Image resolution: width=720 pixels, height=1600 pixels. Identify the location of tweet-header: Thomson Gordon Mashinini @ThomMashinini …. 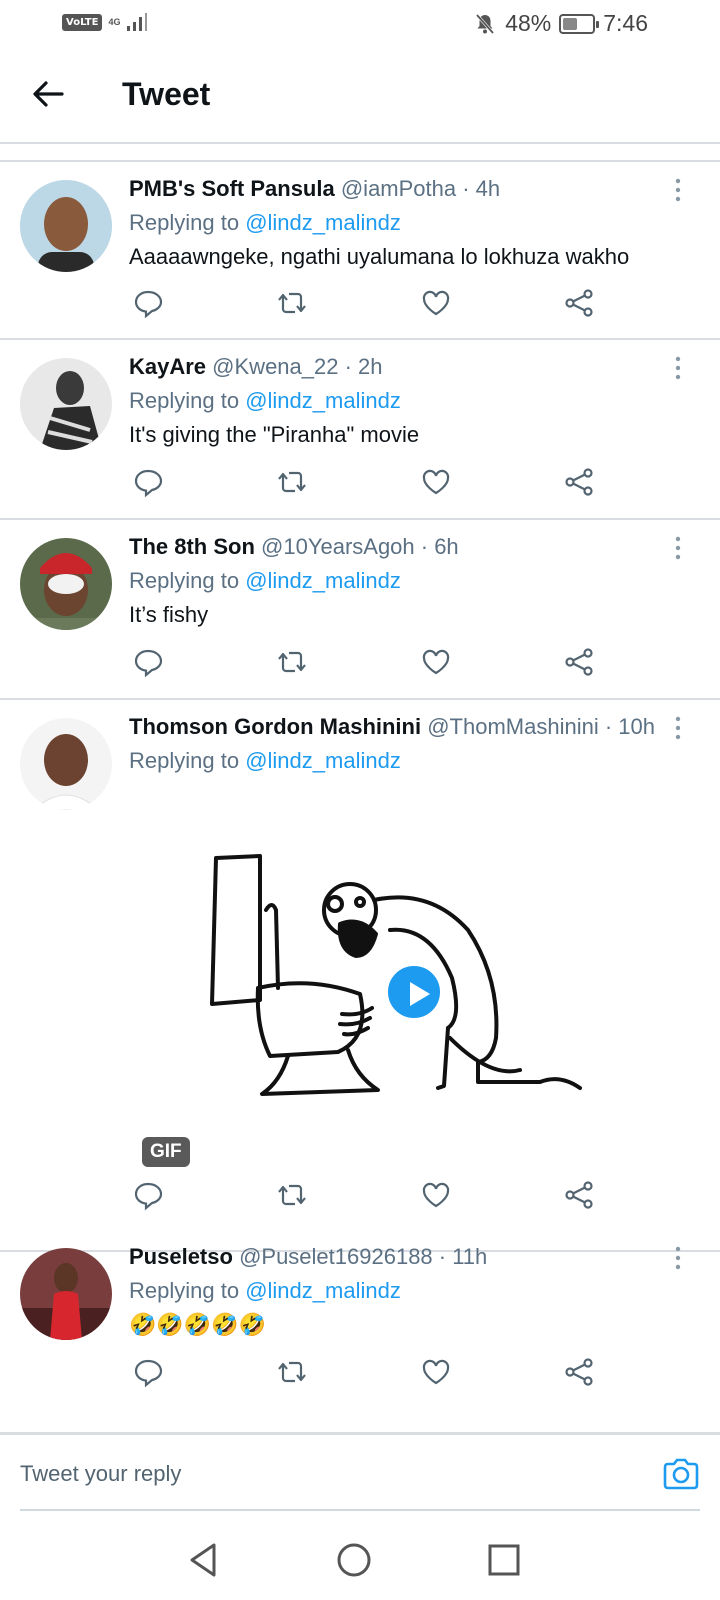
(414, 727).